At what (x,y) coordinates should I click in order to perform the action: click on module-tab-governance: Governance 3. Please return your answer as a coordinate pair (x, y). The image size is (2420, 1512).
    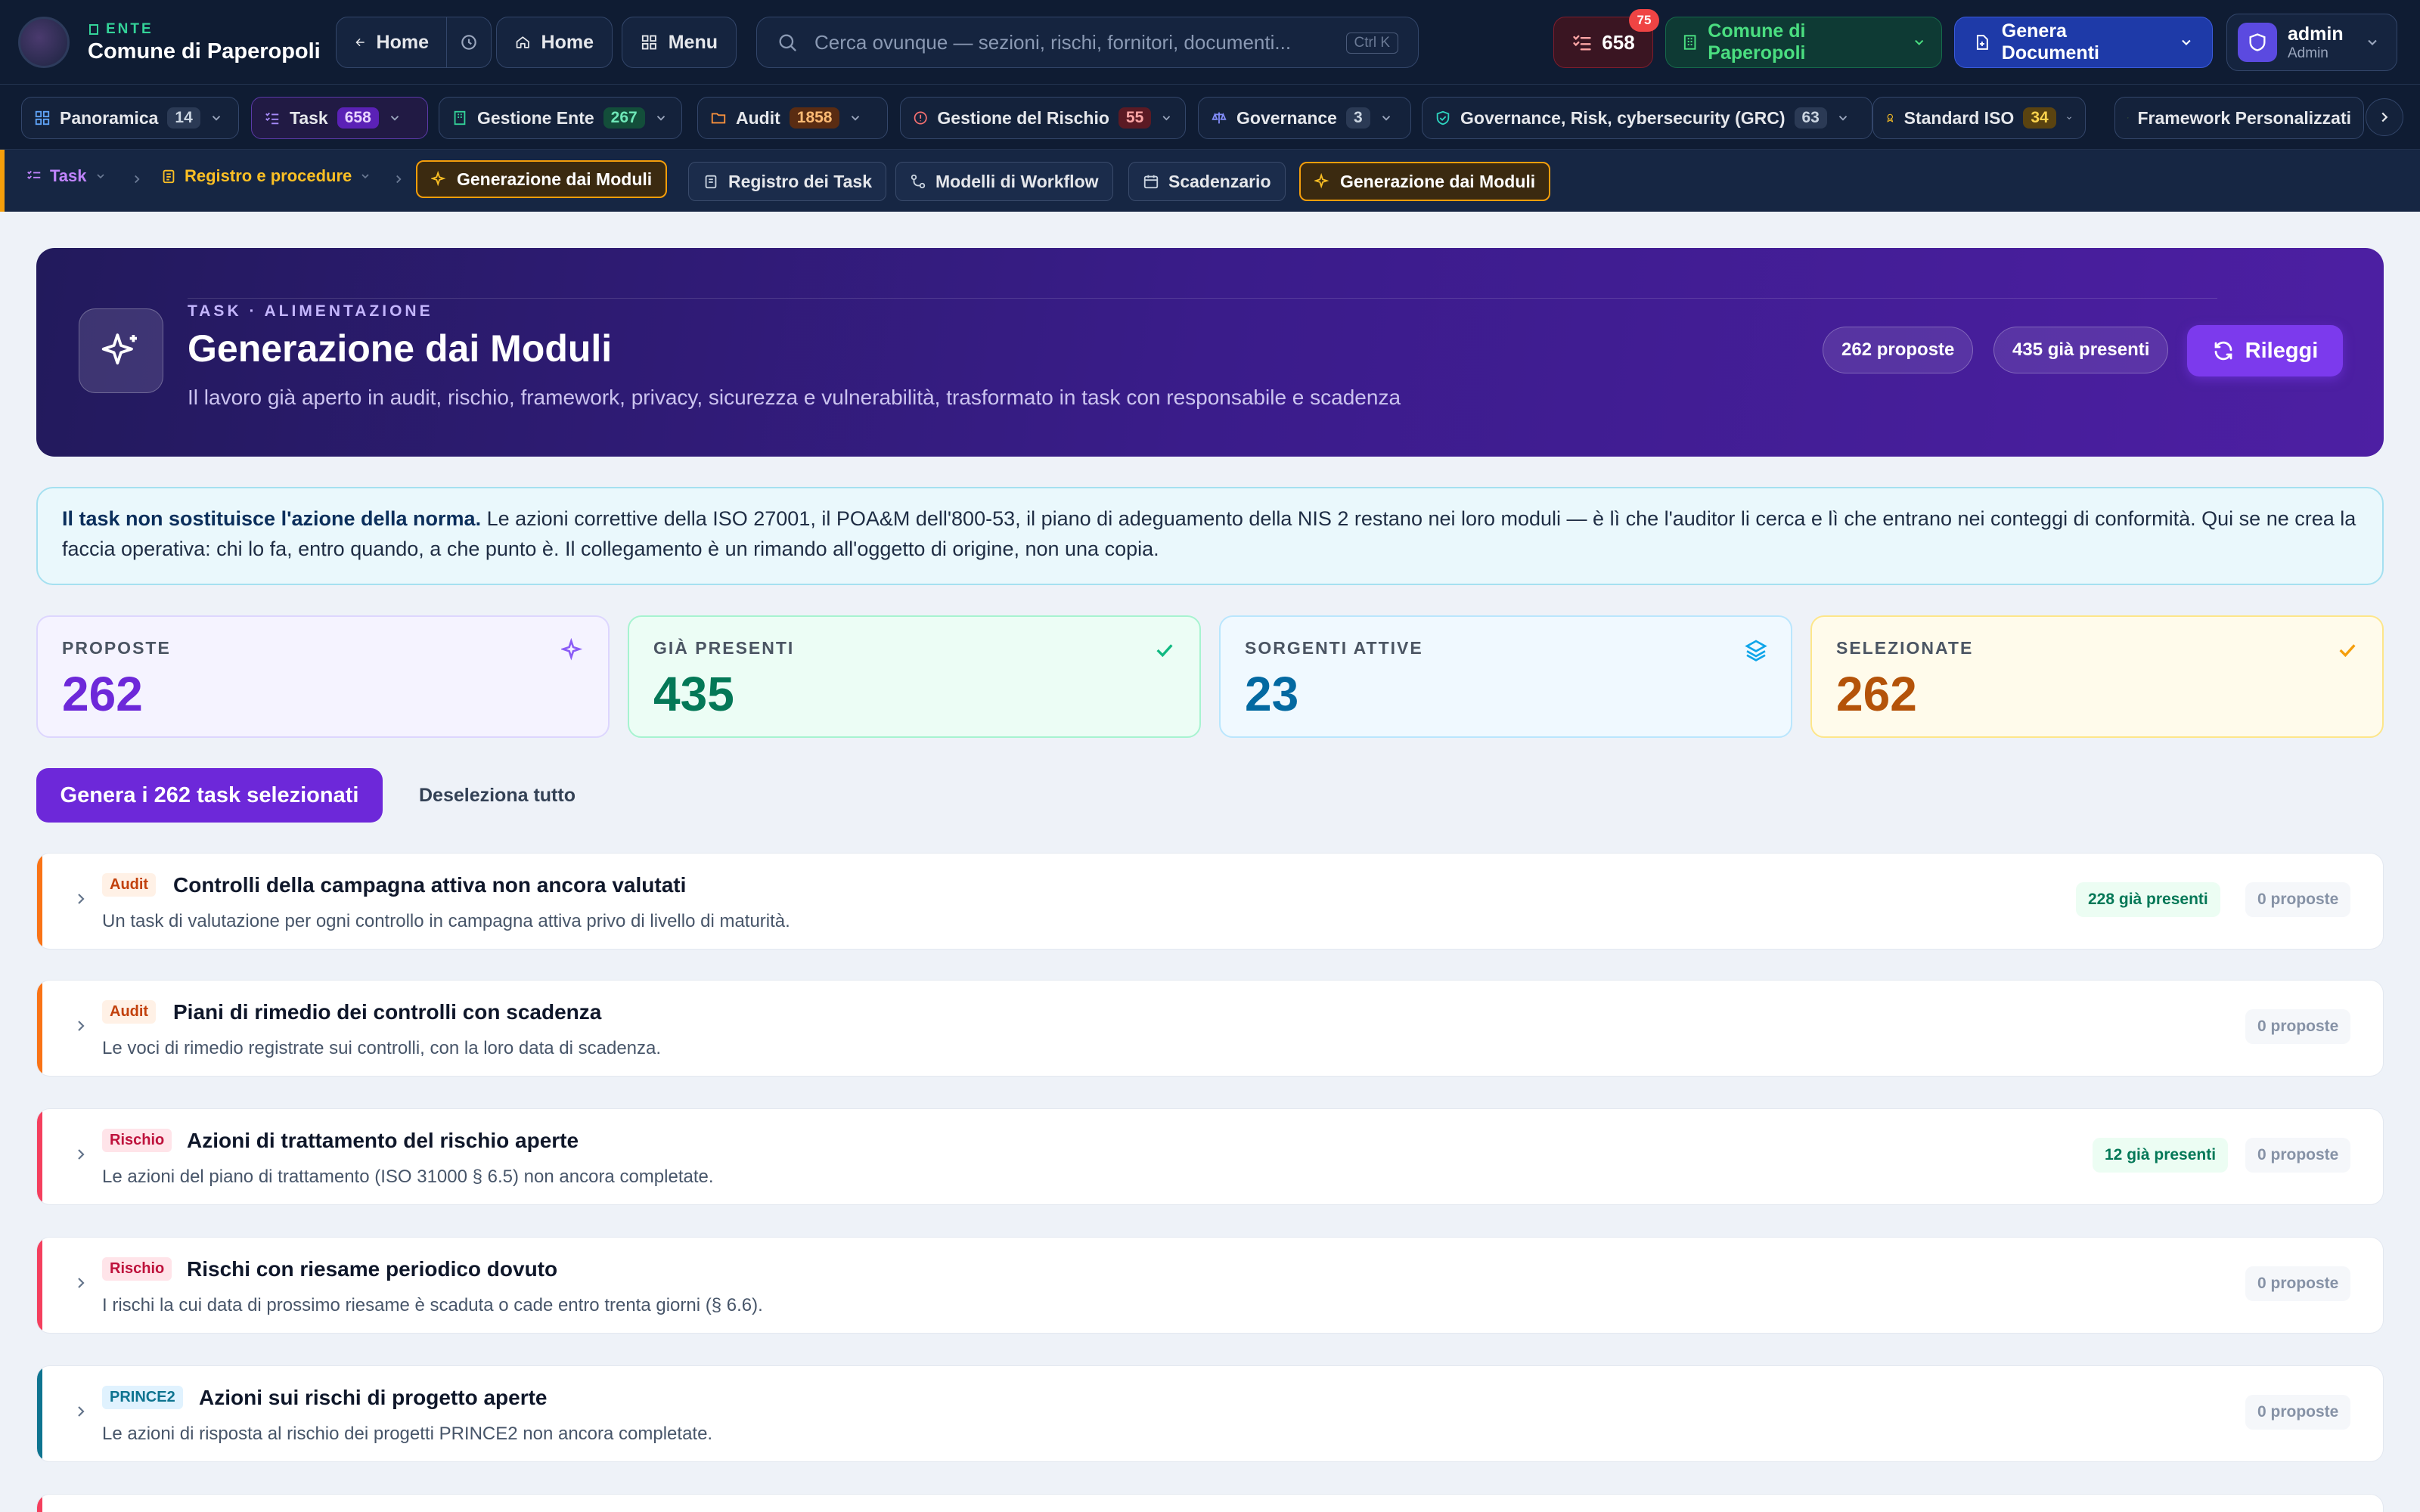
    Looking at the image, I should click on (1304, 118).